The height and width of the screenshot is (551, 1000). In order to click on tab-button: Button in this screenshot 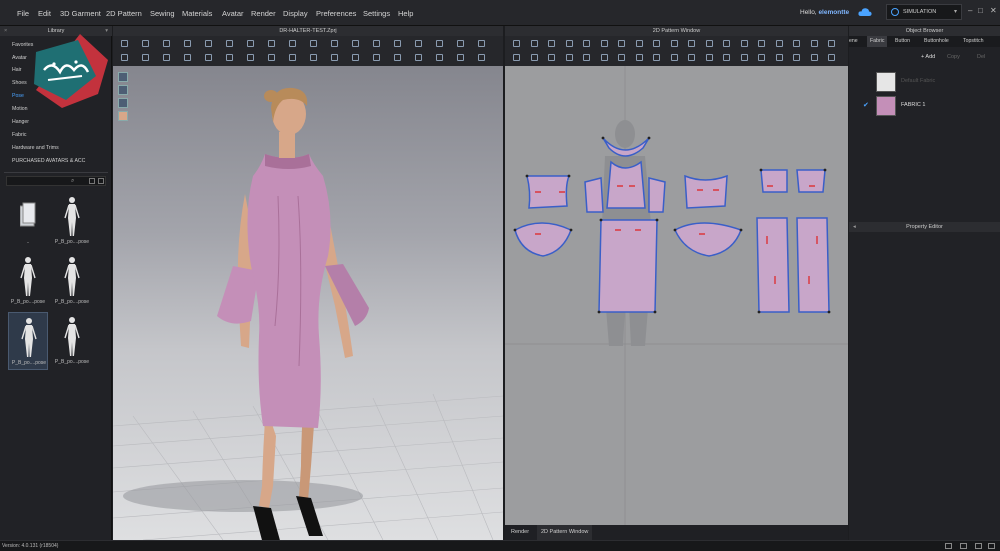, I will do `click(902, 41)`.